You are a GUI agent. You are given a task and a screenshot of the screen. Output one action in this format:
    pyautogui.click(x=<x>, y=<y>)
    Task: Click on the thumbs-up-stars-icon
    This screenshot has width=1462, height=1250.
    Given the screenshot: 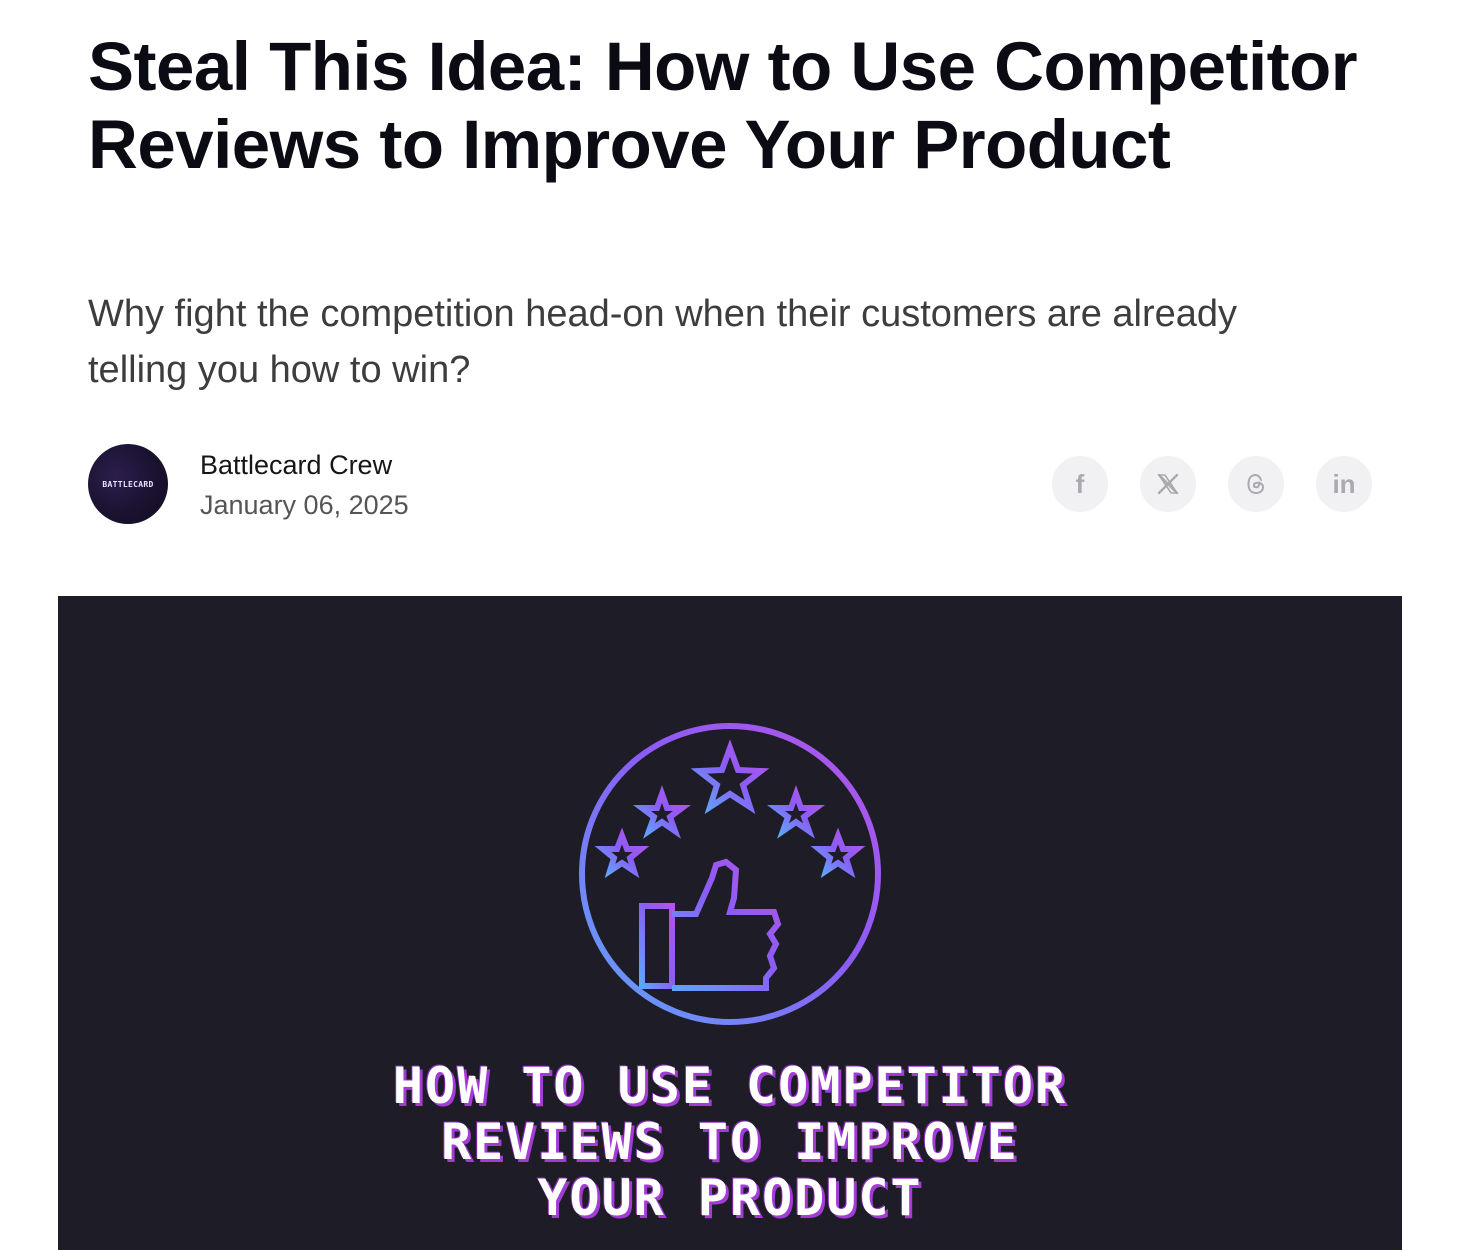 What is the action you would take?
    pyautogui.click(x=730, y=874)
    